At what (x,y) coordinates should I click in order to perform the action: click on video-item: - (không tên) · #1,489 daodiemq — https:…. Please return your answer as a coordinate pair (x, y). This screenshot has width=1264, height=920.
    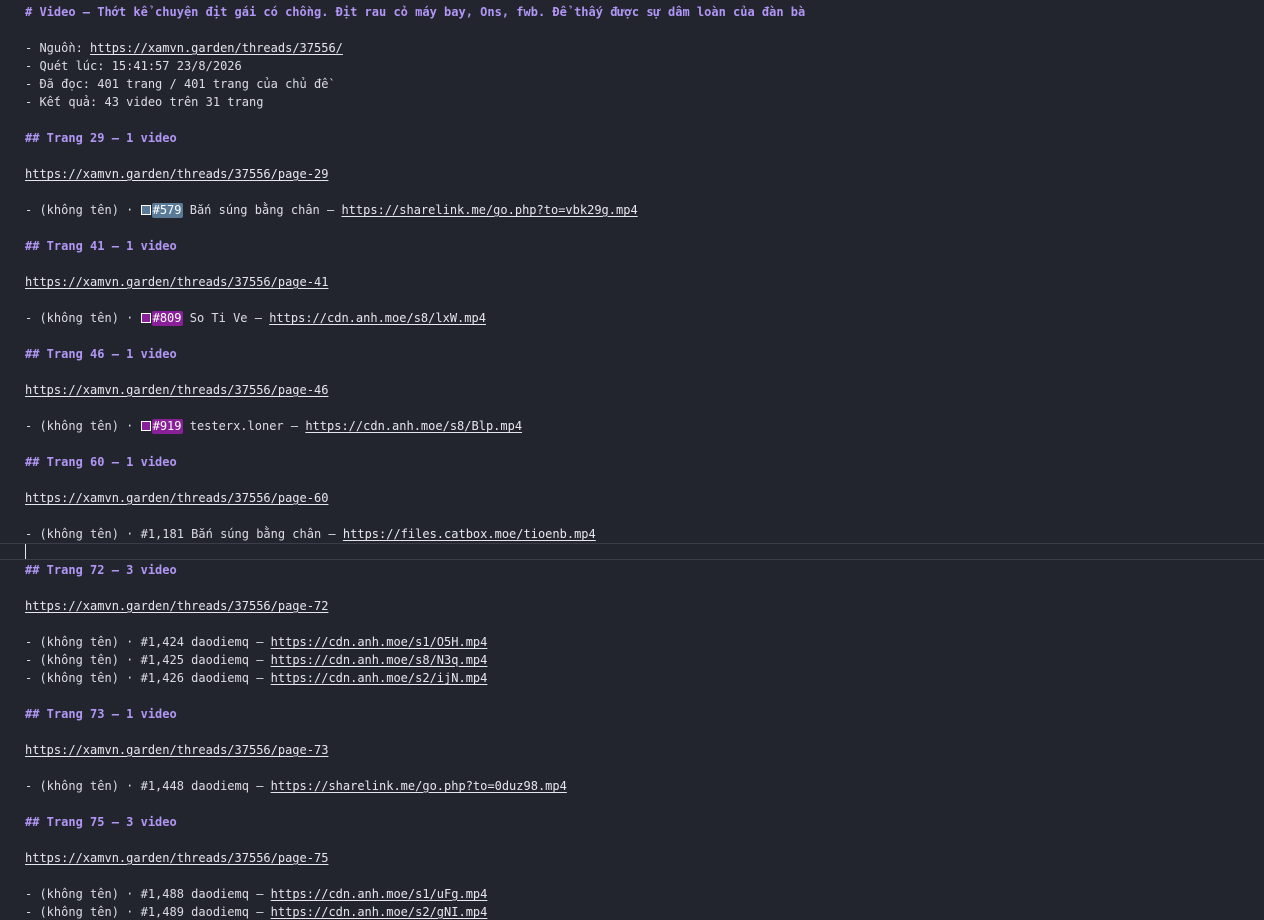
    Looking at the image, I should click on (256, 911).